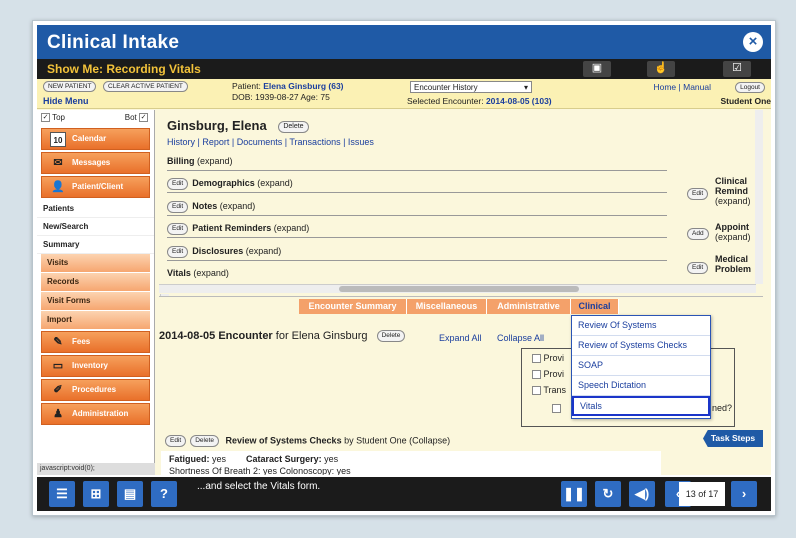 The height and width of the screenshot is (538, 796). What do you see at coordinates (574, 494) in the screenshot?
I see `pause-icon: ❚❚` at bounding box center [574, 494].